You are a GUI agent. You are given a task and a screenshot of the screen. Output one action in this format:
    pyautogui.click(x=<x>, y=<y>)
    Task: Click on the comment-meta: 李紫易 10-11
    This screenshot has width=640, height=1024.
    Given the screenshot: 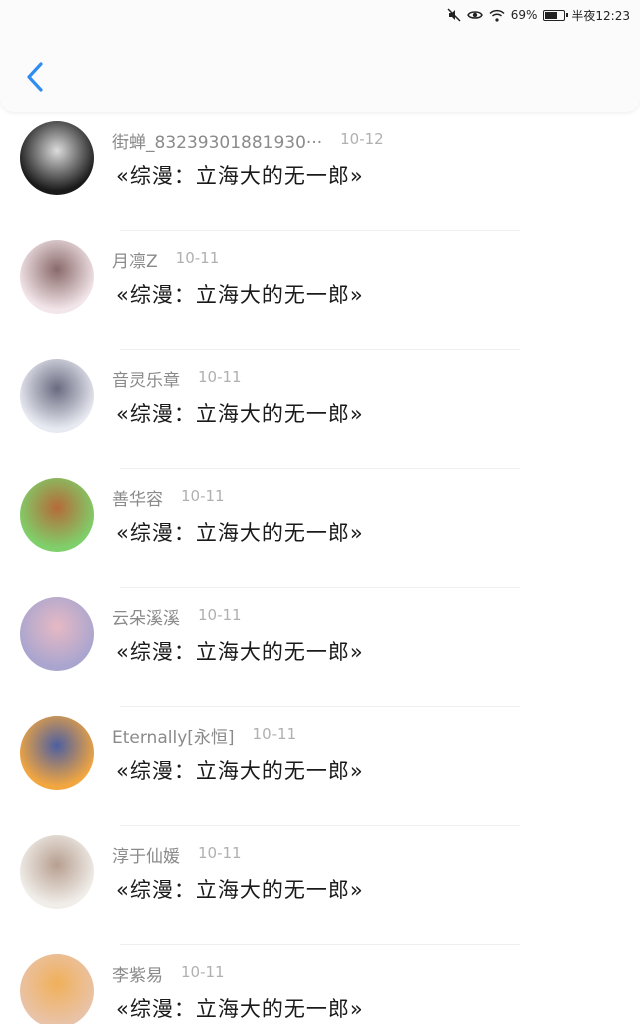 What is the action you would take?
    pyautogui.click(x=168, y=973)
    